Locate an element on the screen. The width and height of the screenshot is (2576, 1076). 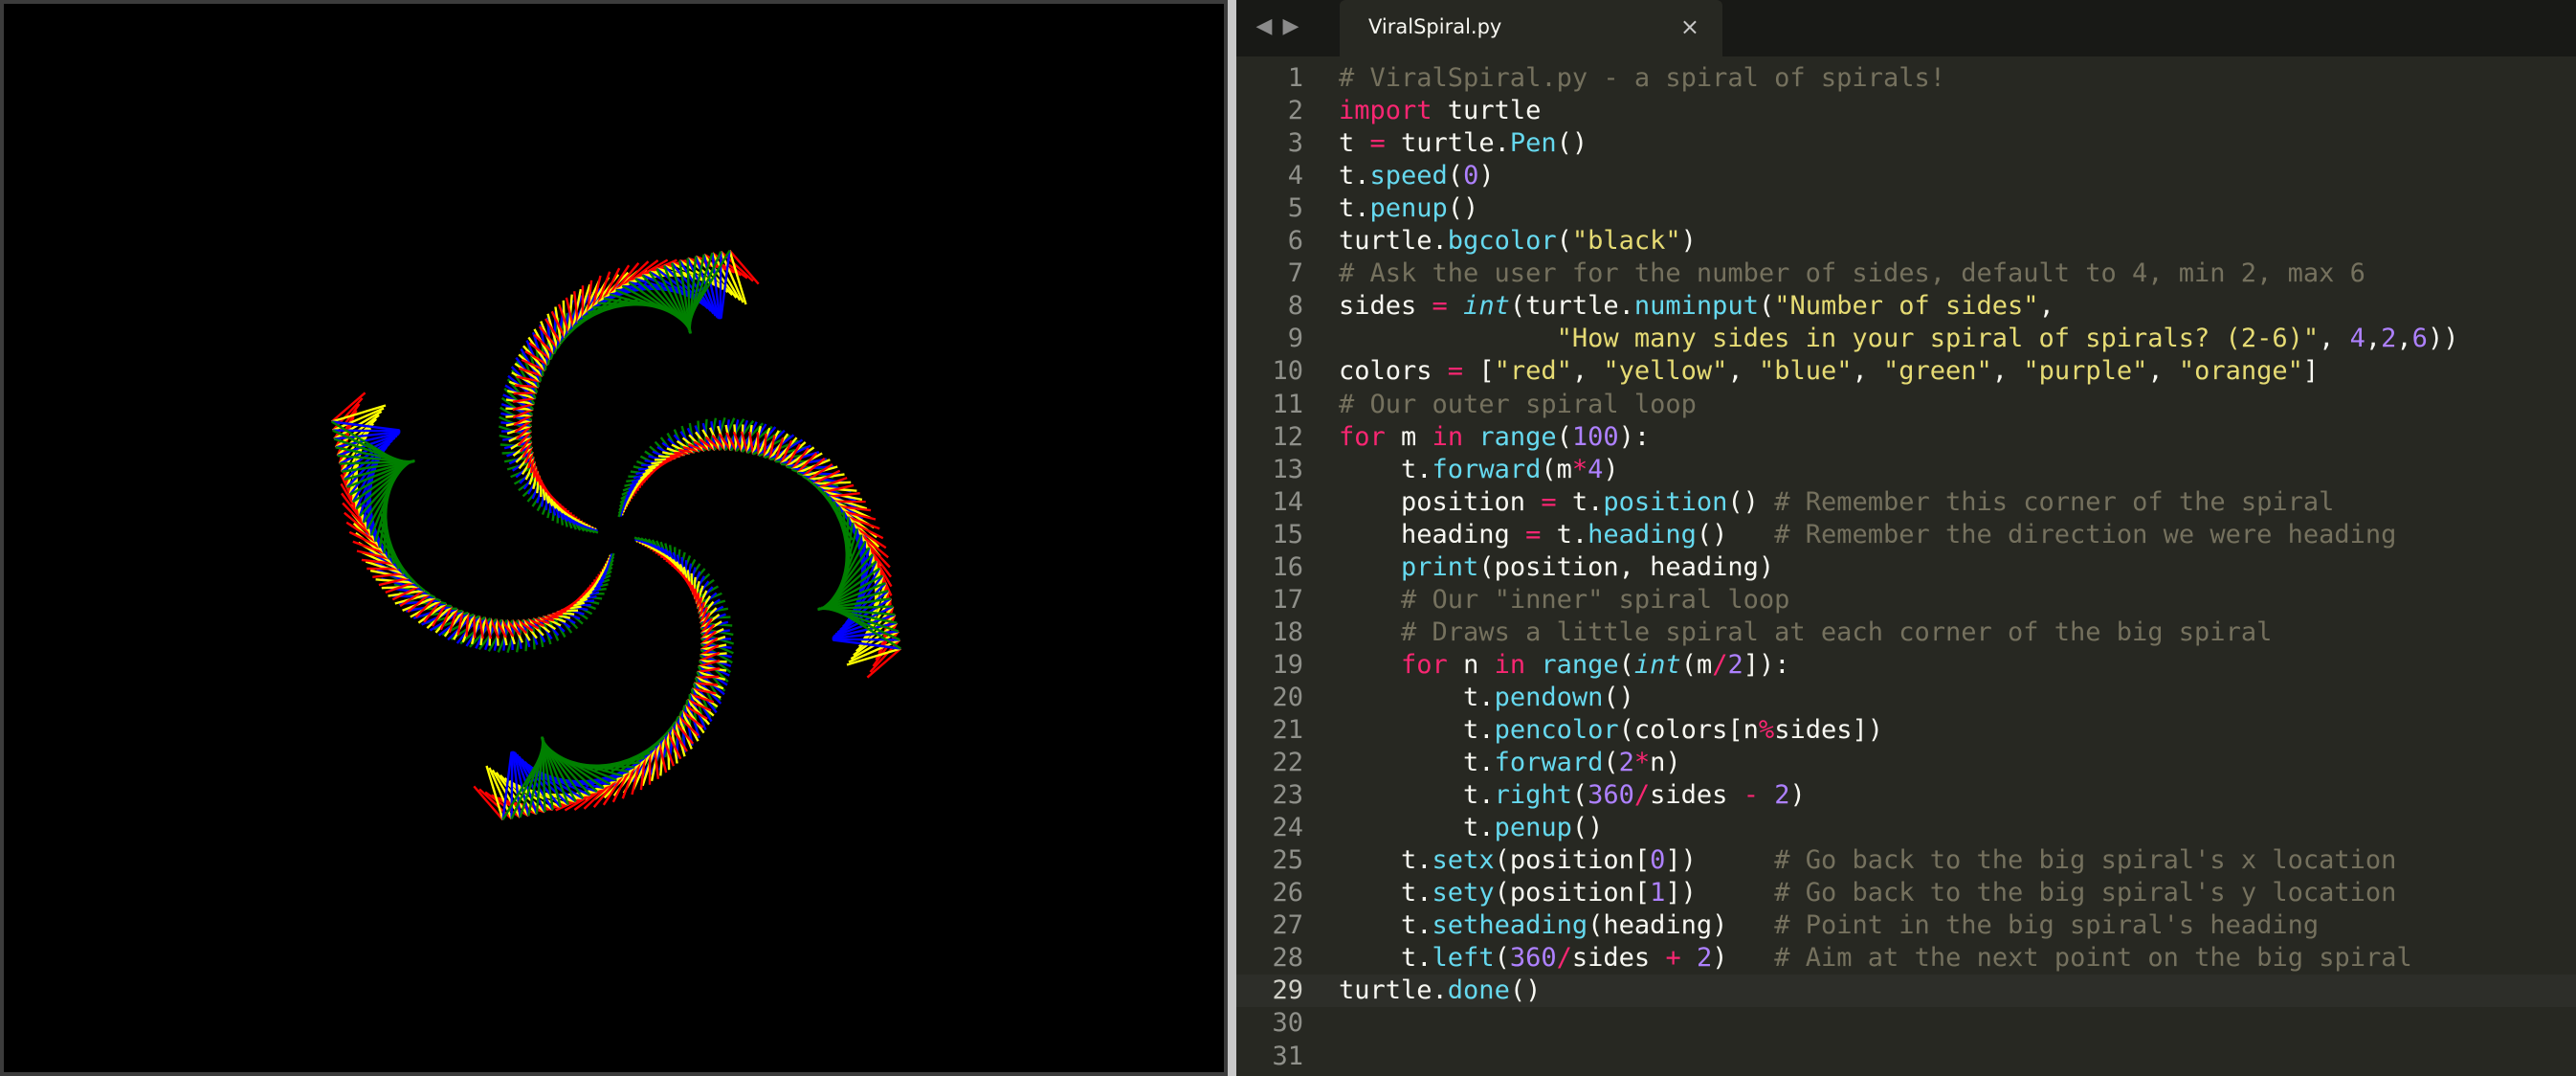
code-token: heading is located at coordinates (1642, 534).